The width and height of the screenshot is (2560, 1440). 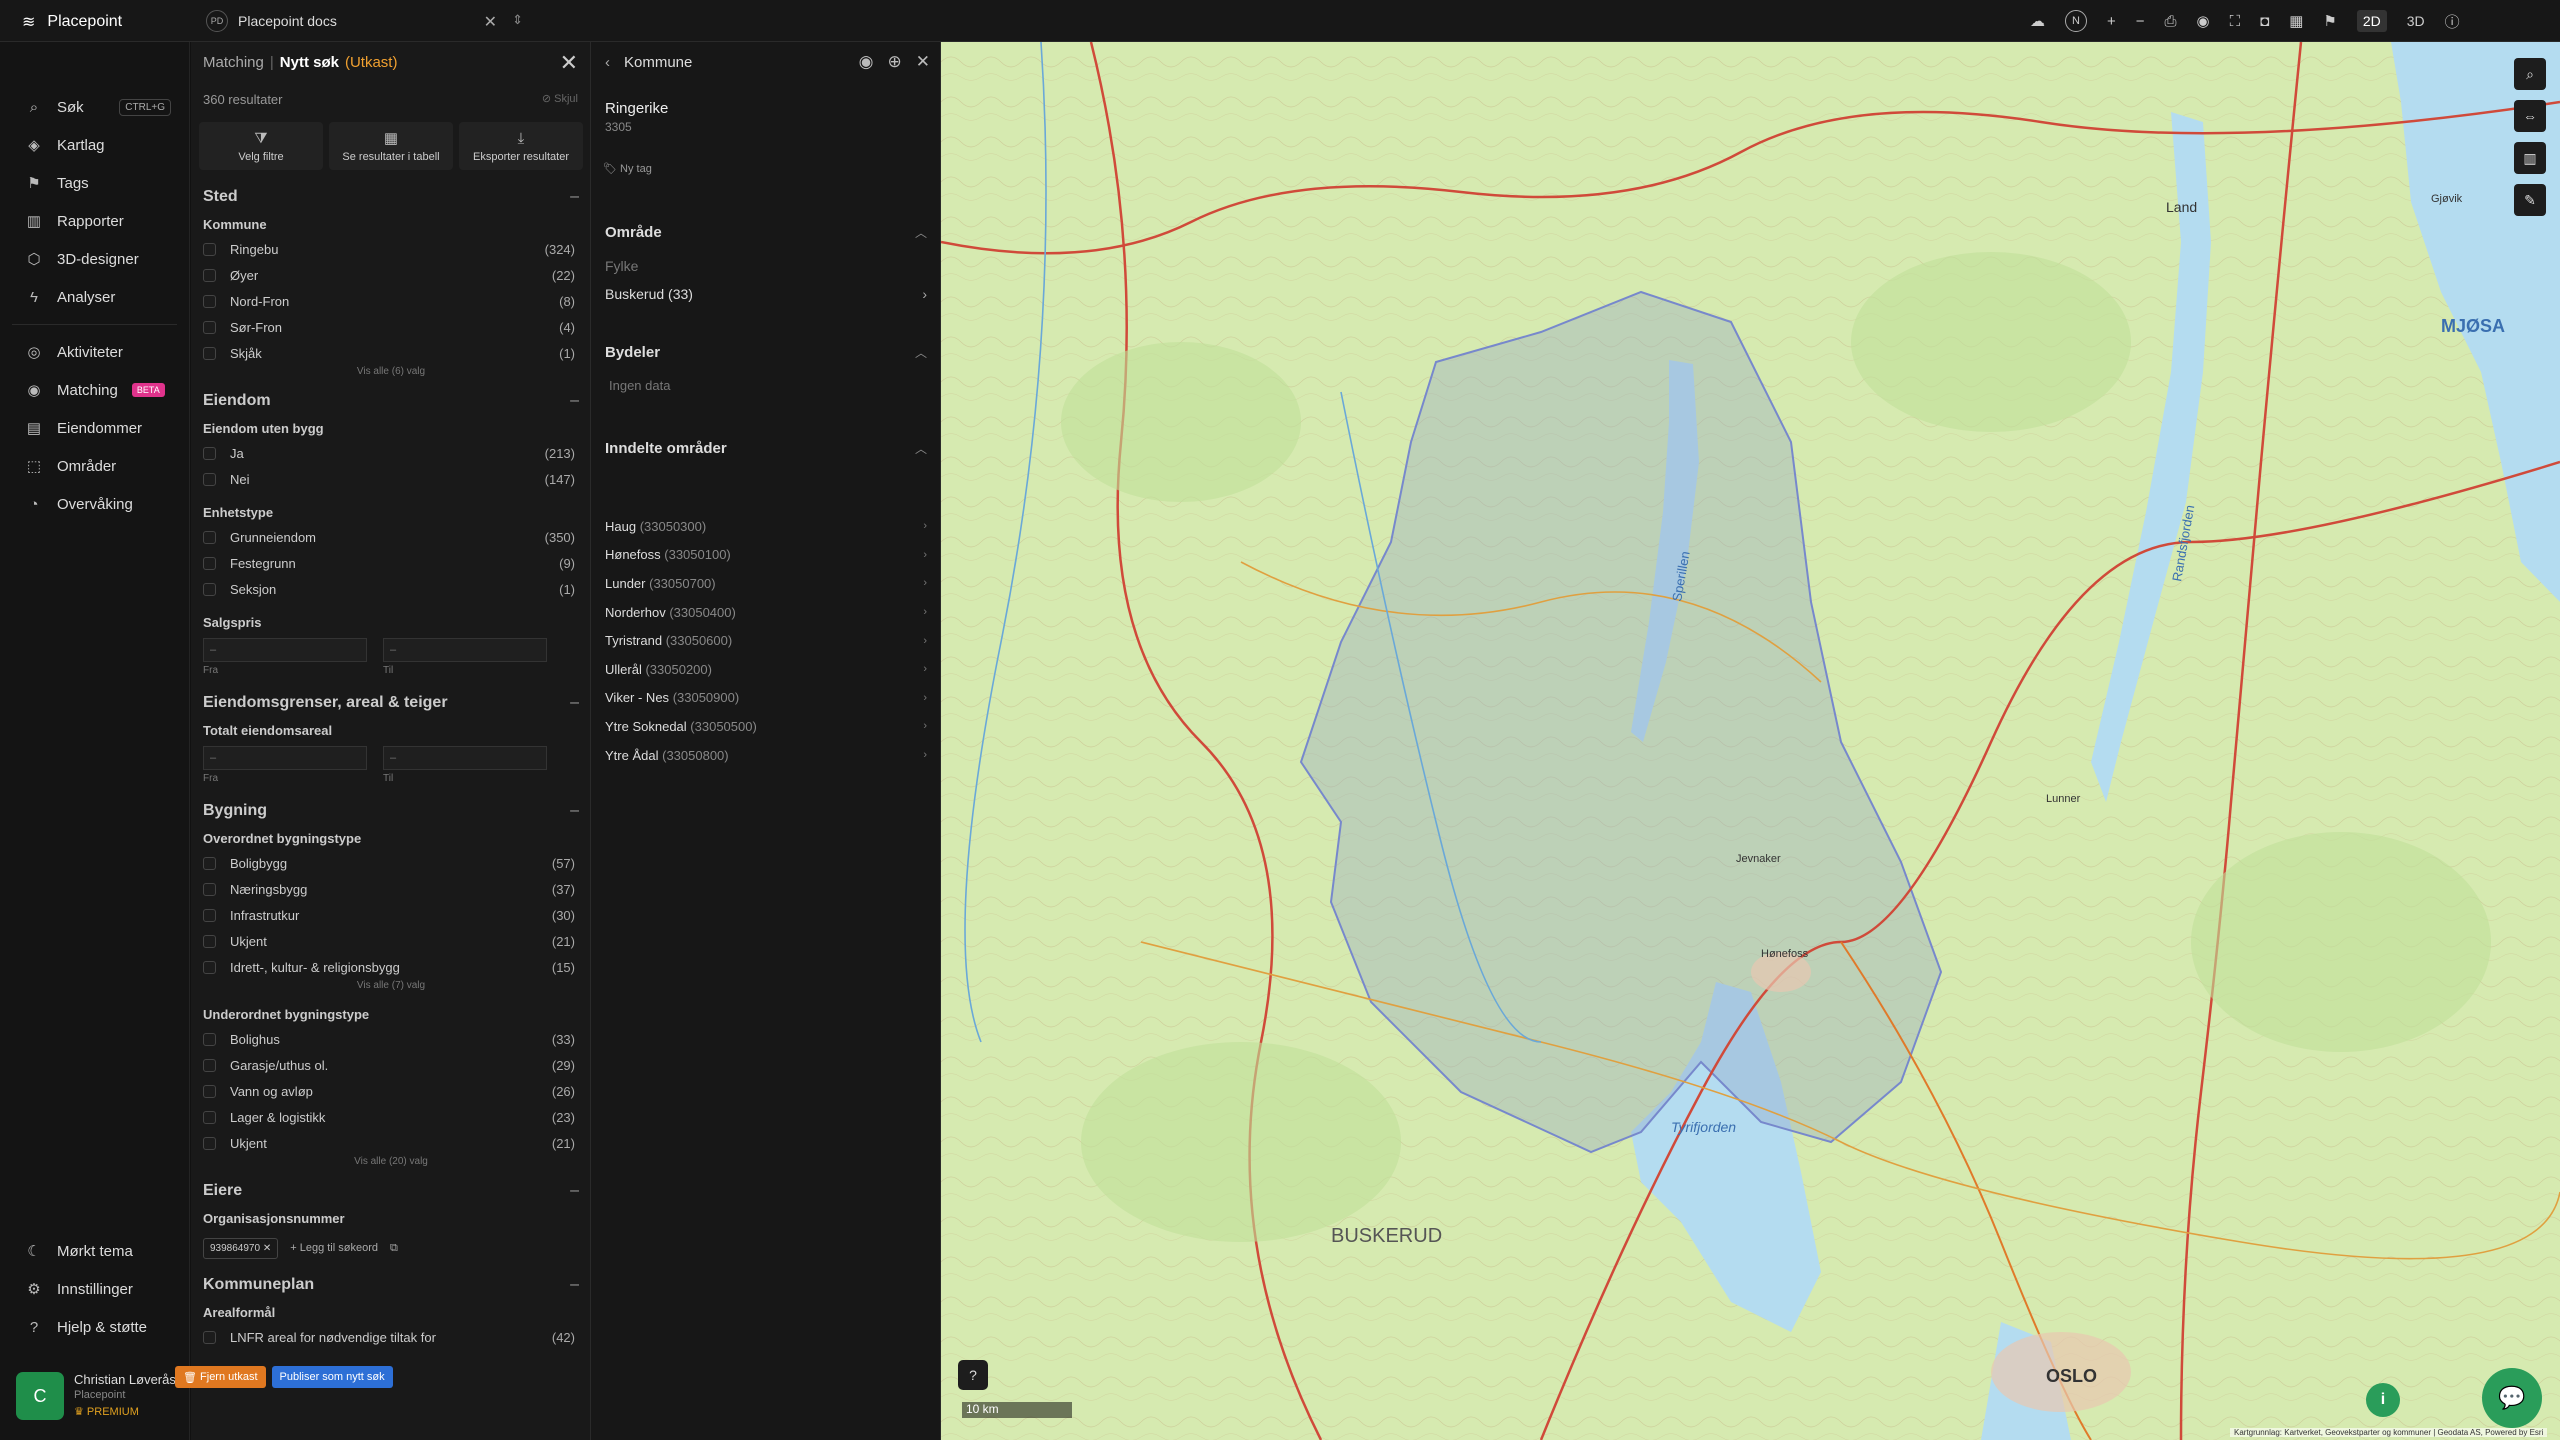 What do you see at coordinates (285, 650) in the screenshot?
I see `price-from-input` at bounding box center [285, 650].